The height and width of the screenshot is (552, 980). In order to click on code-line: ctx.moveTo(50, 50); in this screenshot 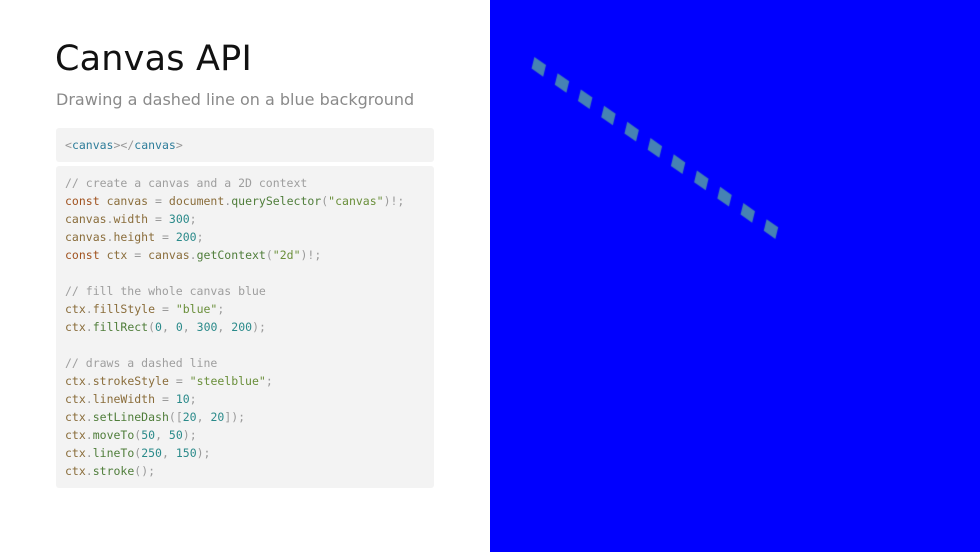, I will do `click(131, 435)`.